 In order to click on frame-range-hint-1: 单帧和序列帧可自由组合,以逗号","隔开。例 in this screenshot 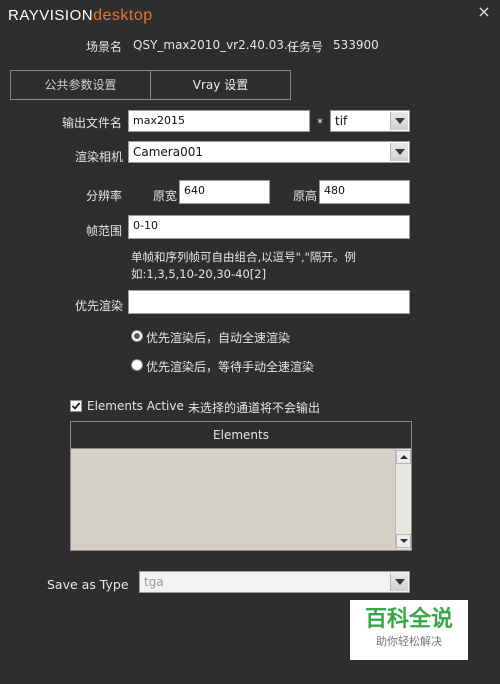, I will do `click(243, 257)`.